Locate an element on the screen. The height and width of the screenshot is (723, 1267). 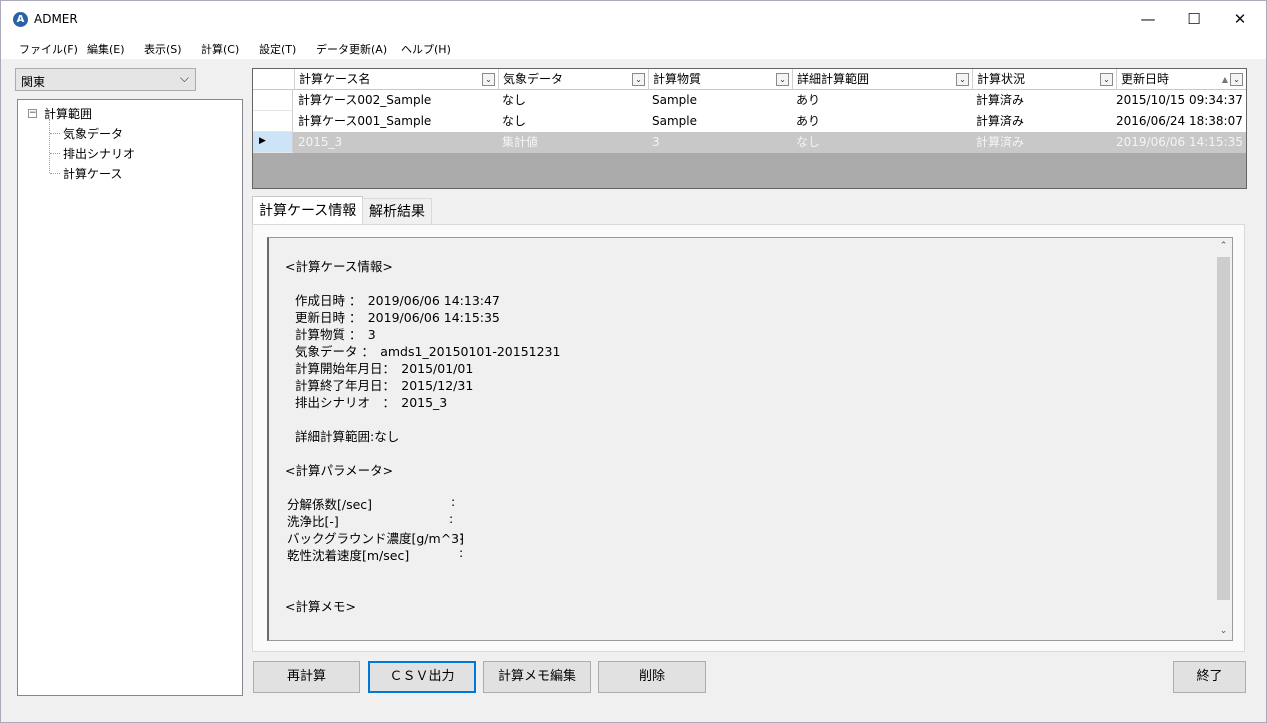
scroll-up-icon: ⌃ is located at coordinates (1223, 246).